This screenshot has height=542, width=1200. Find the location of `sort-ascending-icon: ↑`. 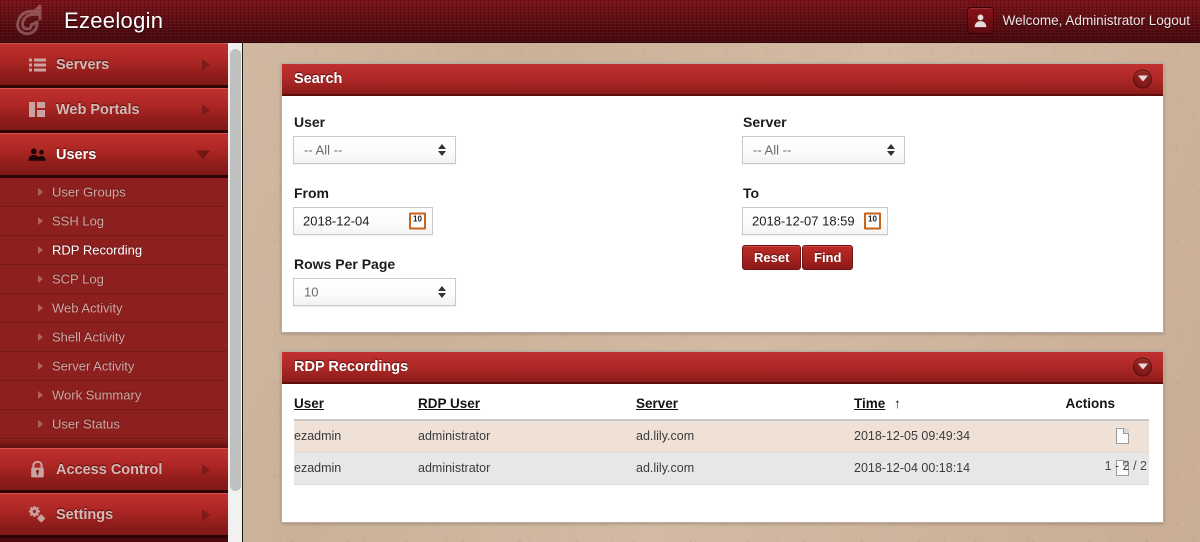

sort-ascending-icon: ↑ is located at coordinates (897, 403).